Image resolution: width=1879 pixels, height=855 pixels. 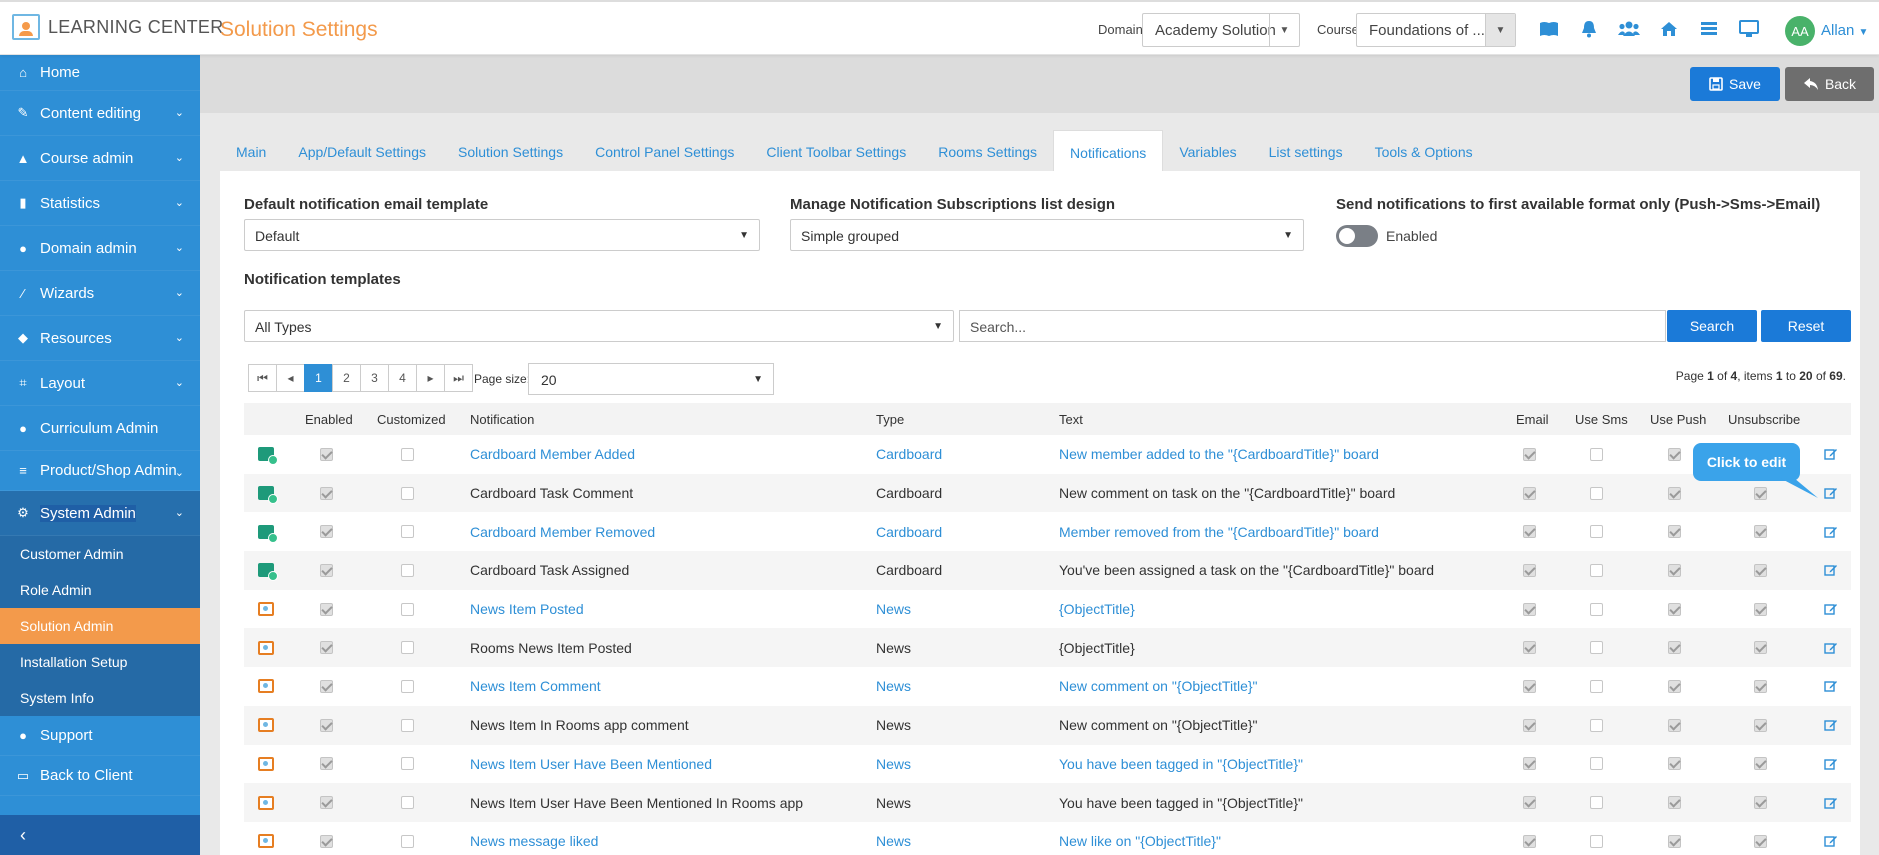 I want to click on tab-rooms-settings: Rooms Settings, so click(x=987, y=151).